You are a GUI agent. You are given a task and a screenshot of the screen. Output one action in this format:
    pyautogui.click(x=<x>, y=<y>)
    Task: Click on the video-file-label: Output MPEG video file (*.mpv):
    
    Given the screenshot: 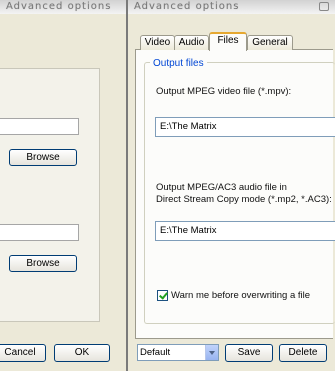 What is the action you would take?
    pyautogui.click(x=224, y=91)
    